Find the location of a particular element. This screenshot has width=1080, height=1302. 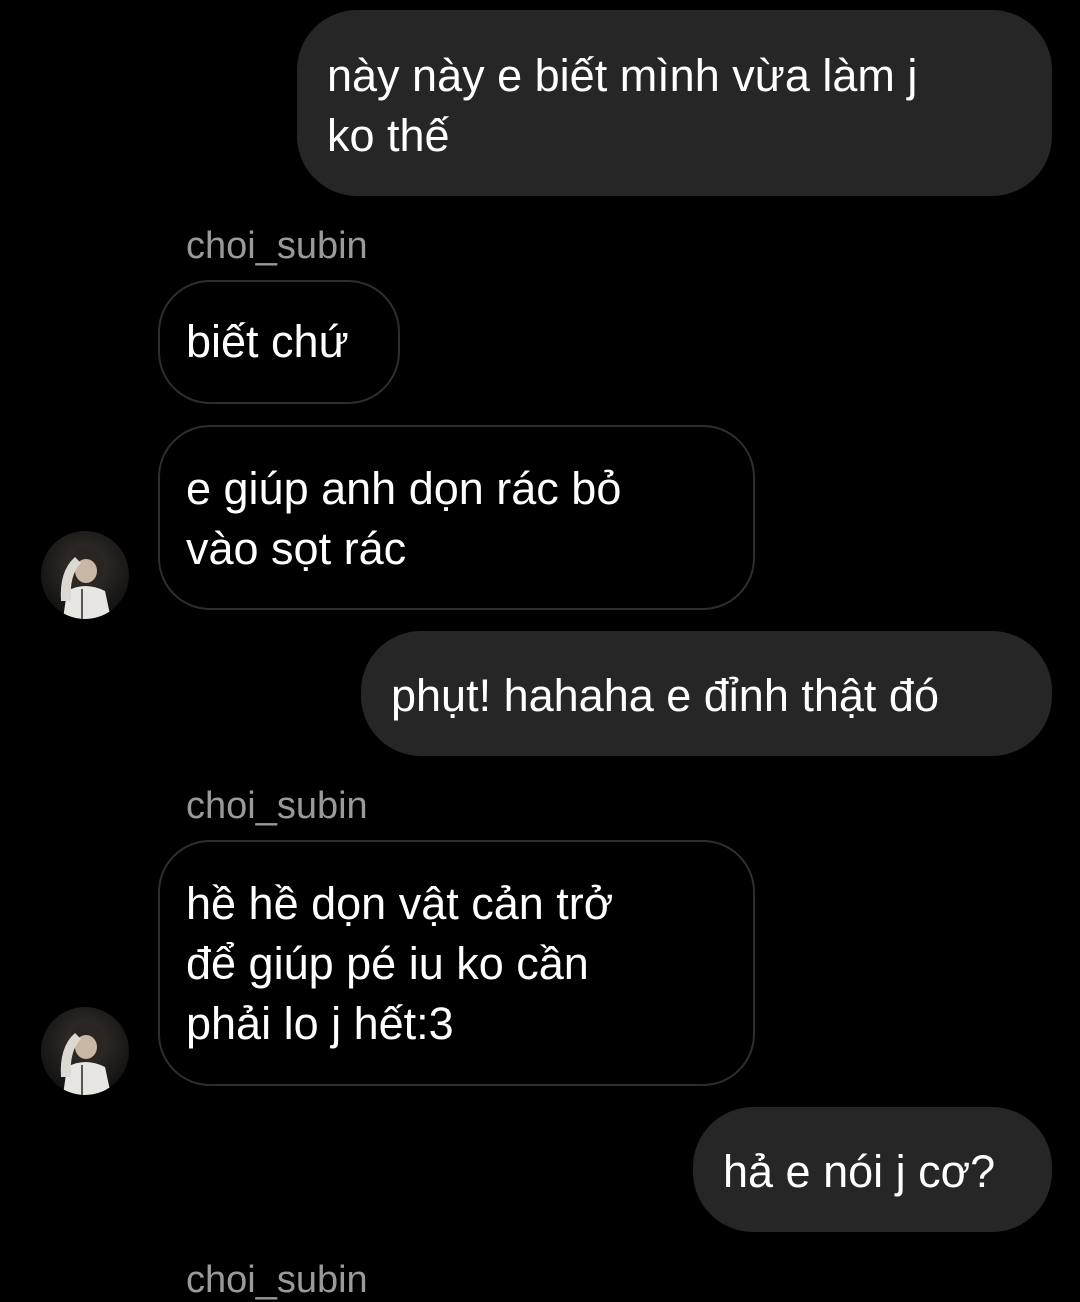

incoming-message-bubble: biết chứ is located at coordinates (279, 342).